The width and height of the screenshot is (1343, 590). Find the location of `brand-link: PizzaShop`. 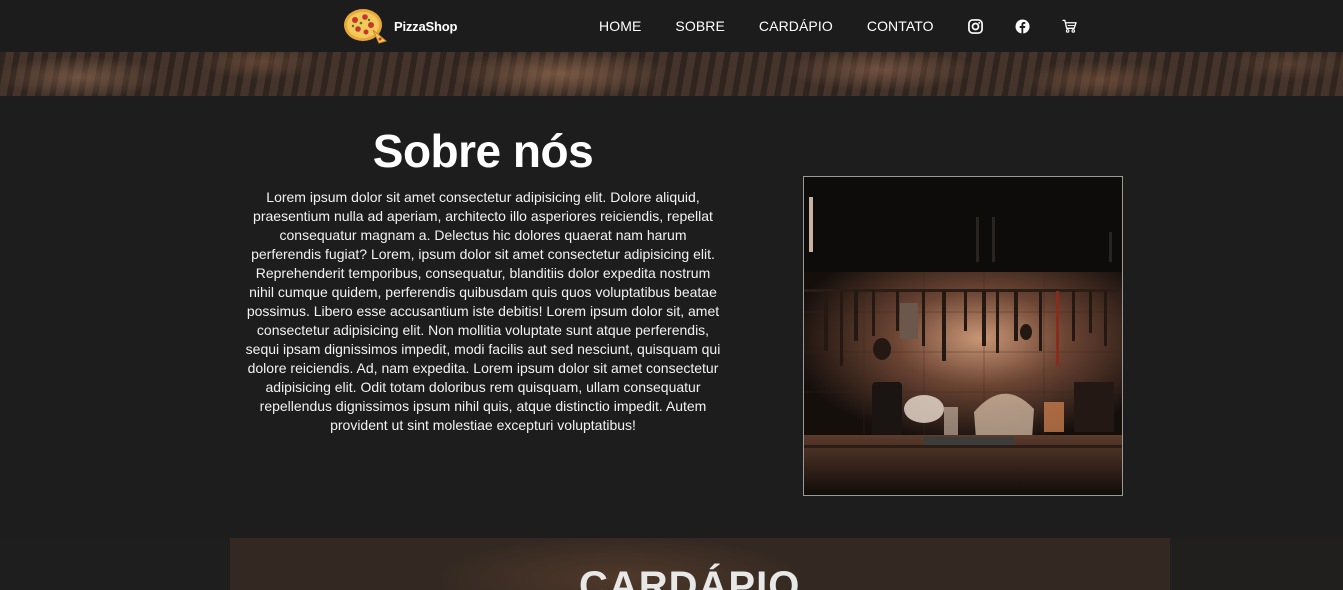

brand-link: PizzaShop is located at coordinates (400, 26).